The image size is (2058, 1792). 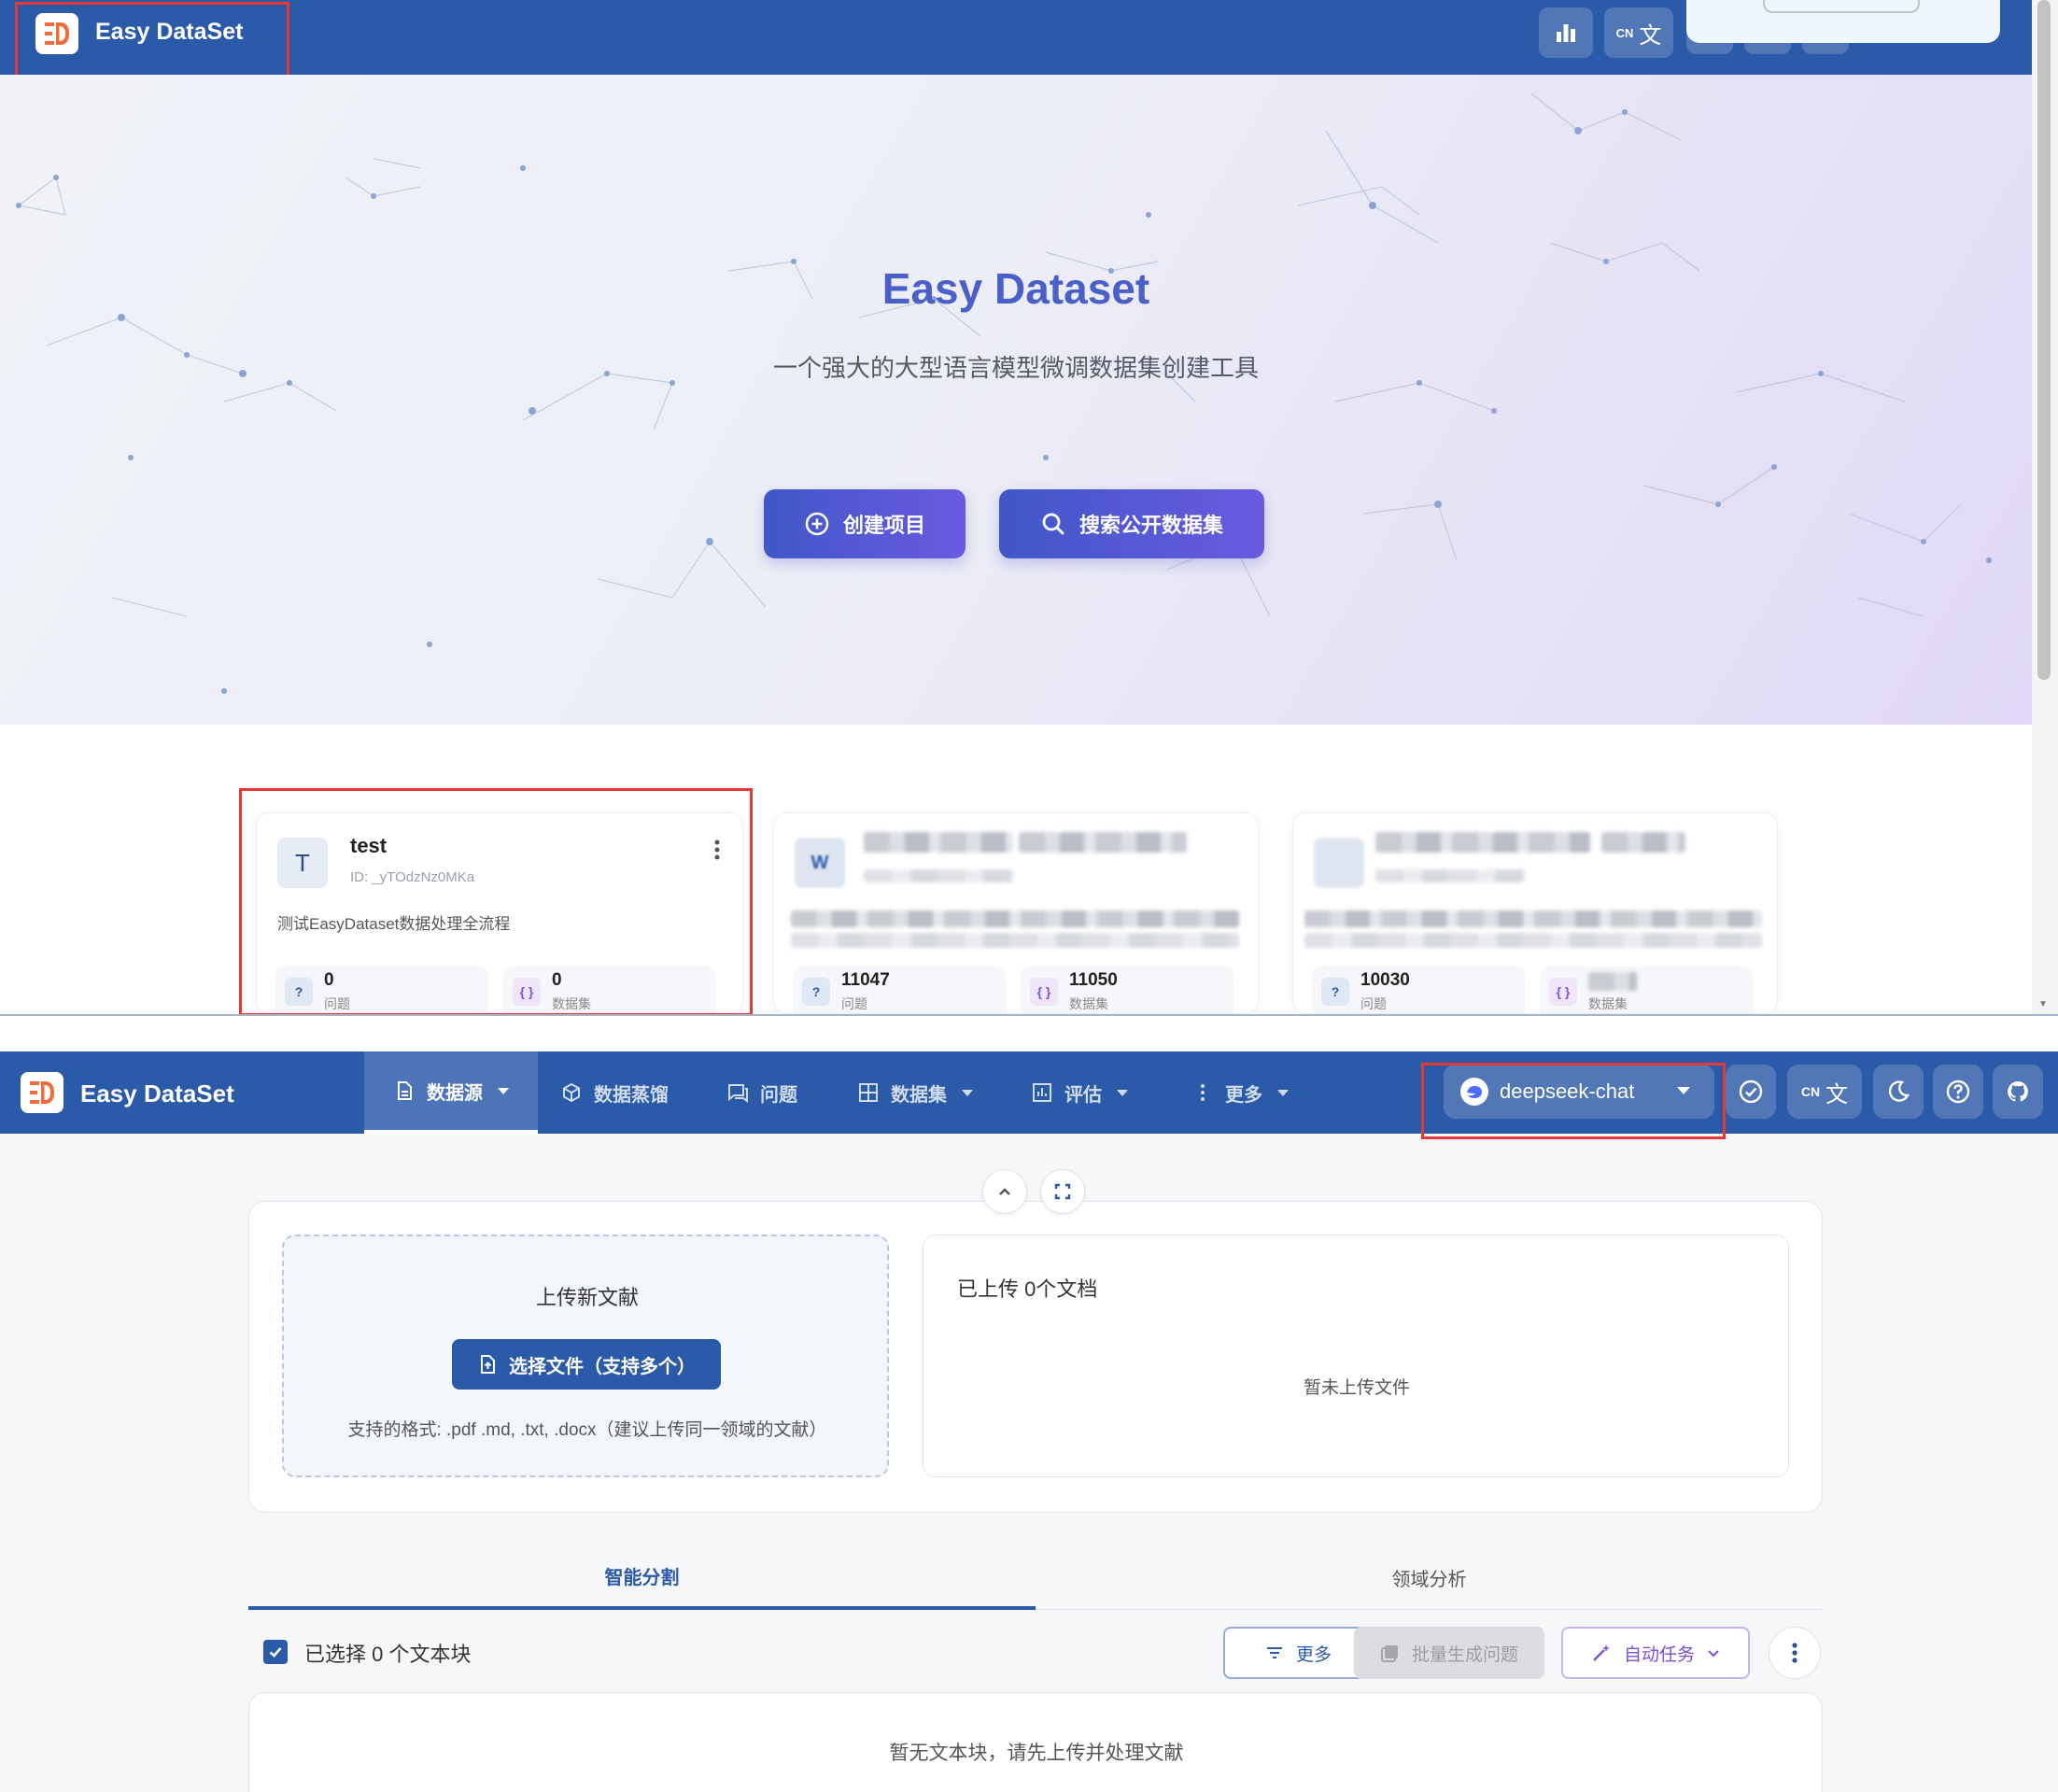 What do you see at coordinates (488, 1364) in the screenshot?
I see `file-upload-icon` at bounding box center [488, 1364].